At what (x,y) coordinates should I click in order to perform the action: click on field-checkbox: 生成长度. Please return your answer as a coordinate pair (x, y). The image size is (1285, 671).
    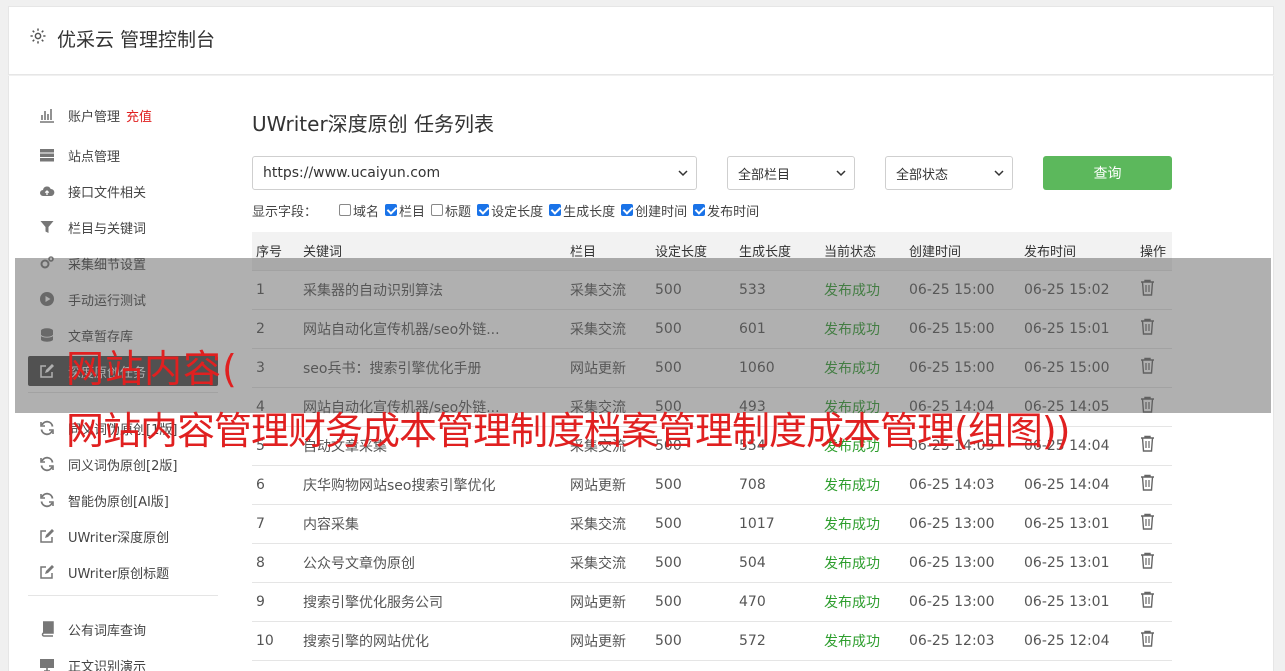
    Looking at the image, I should click on (582, 210).